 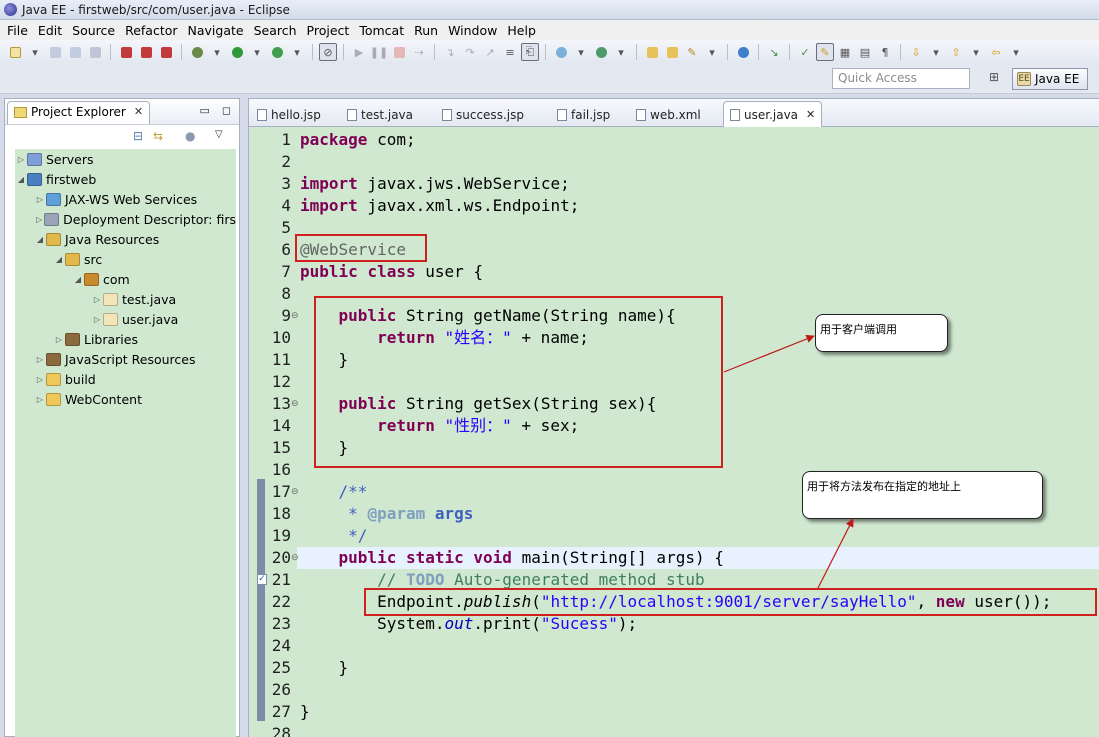 I want to click on close-icon: ✕, so click(x=138, y=111).